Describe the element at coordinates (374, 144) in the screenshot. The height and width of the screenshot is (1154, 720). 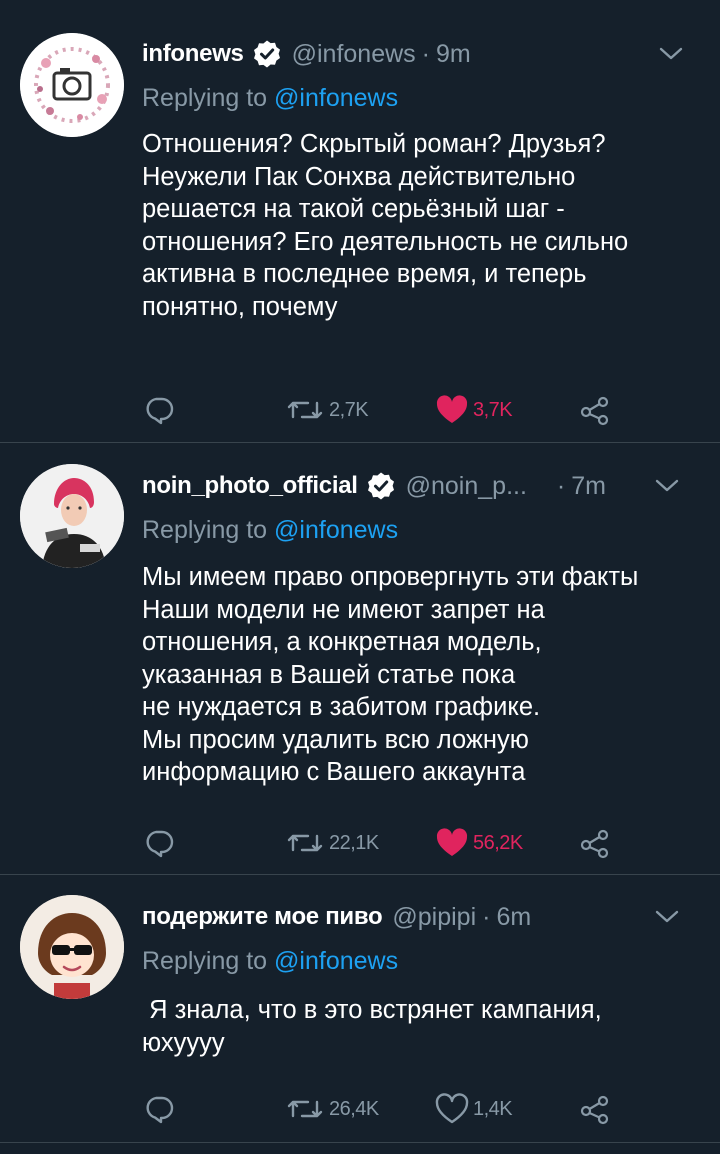
I see `tweet-text-line: Отношения? Скрытый роман? Друзья?` at that location.